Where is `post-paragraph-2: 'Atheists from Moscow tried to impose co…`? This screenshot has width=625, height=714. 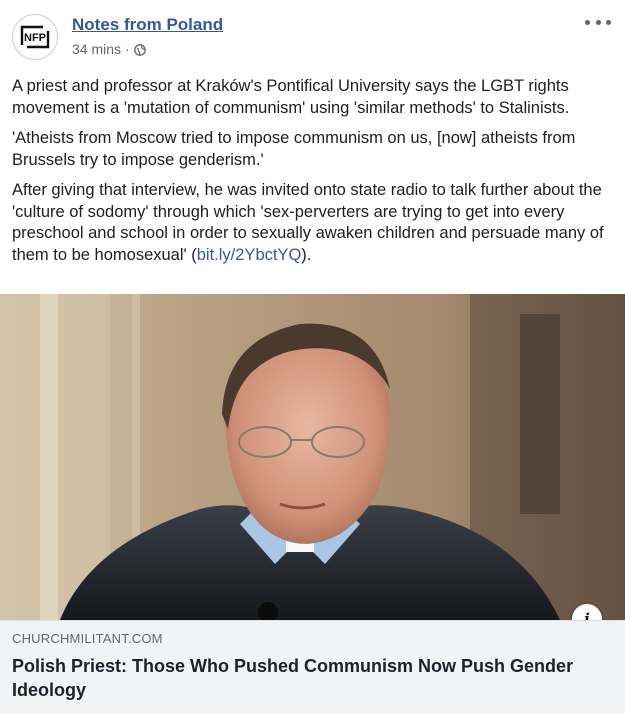 post-paragraph-2: 'Atheists from Moscow tried to impose co… is located at coordinates (294, 149).